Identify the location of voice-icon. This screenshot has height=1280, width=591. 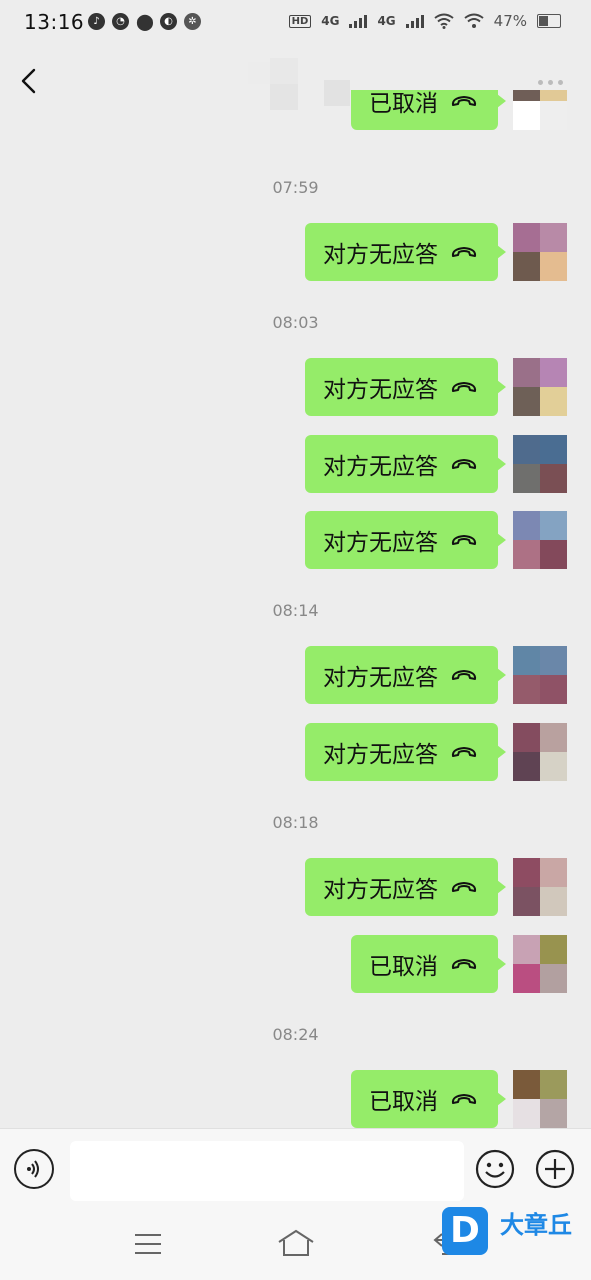
(33, 1169).